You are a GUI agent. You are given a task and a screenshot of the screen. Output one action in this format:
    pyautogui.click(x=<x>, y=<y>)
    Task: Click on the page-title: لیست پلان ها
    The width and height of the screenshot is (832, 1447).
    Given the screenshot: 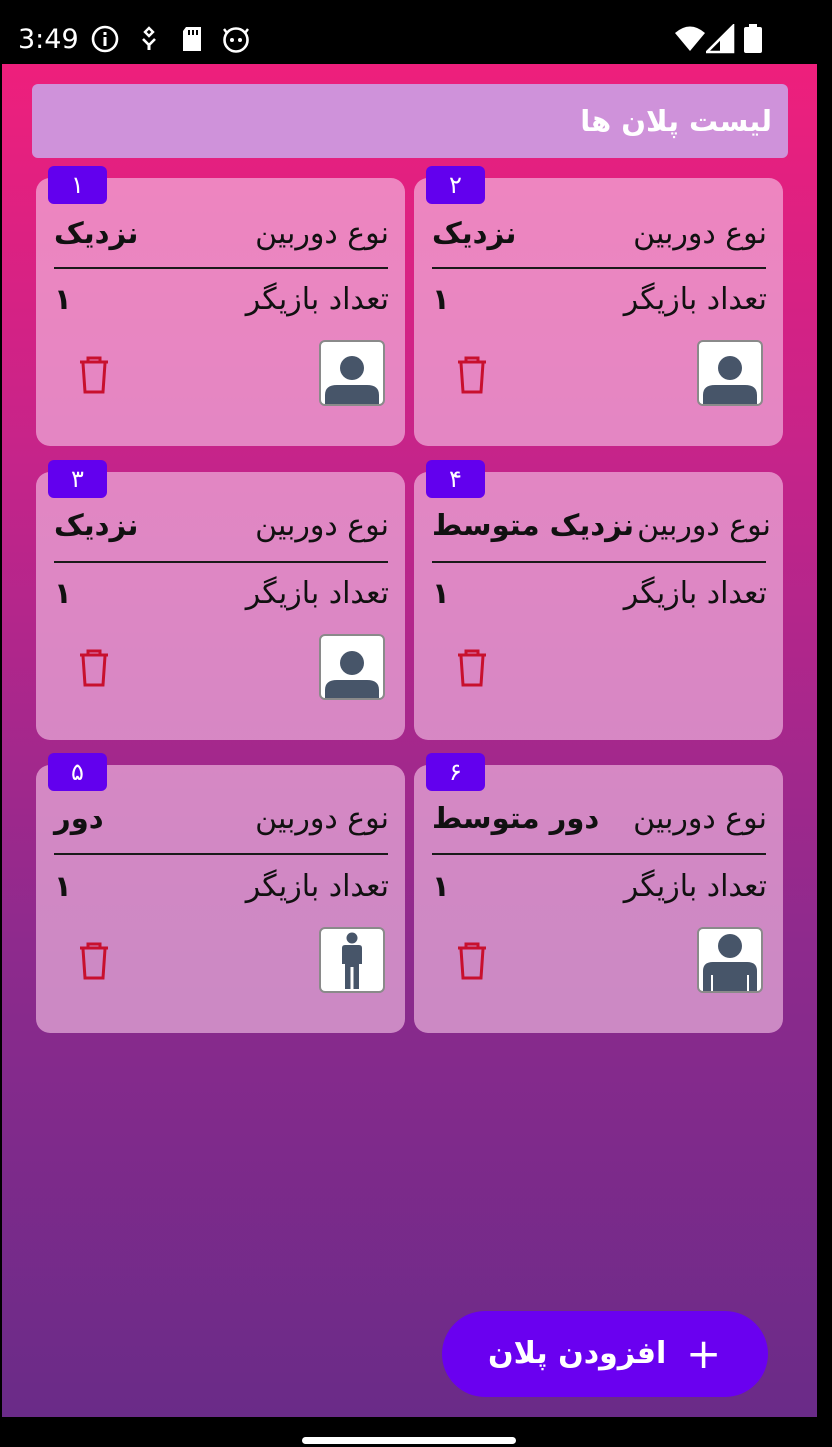 What is the action you would take?
    pyautogui.click(x=676, y=121)
    